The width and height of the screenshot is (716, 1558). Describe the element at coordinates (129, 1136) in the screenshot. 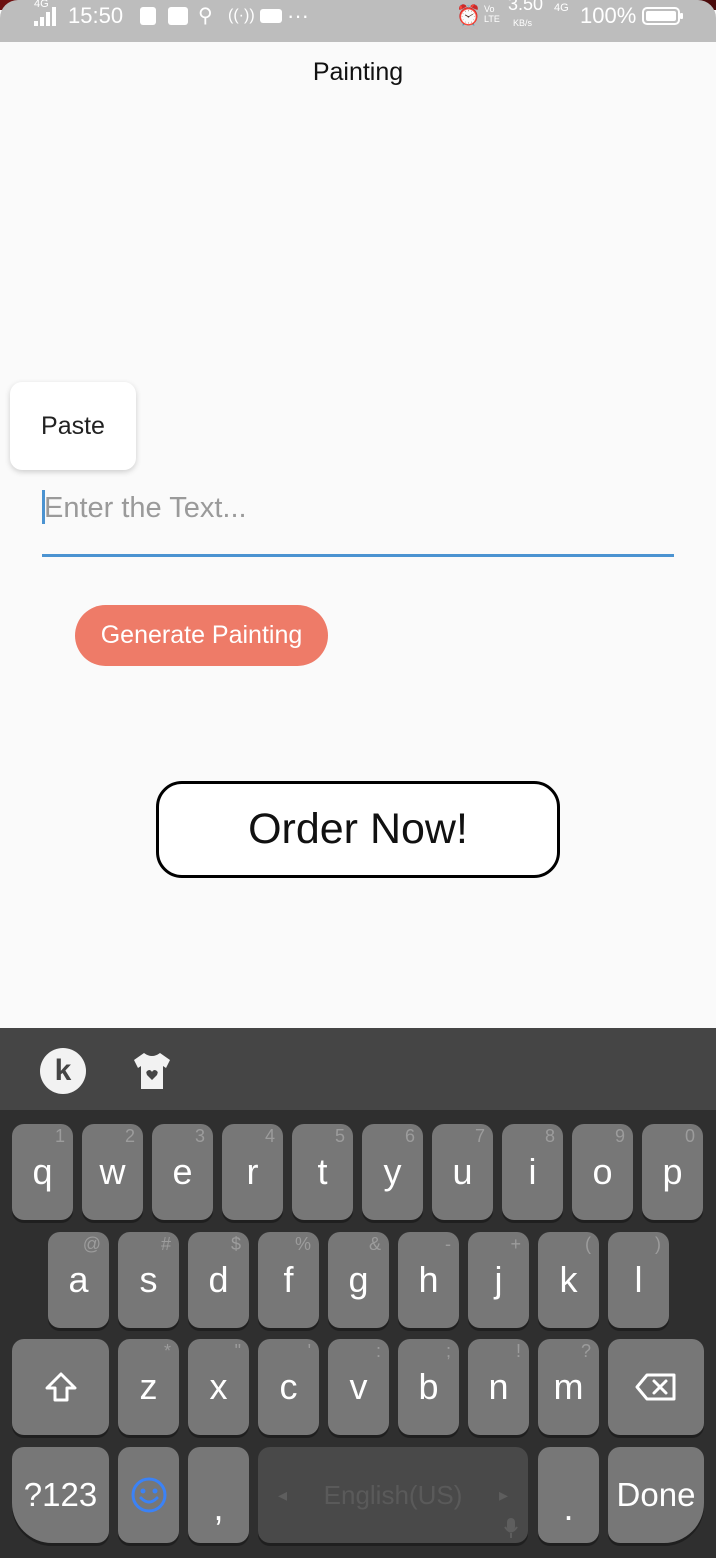

I see `key-hint: 2` at that location.